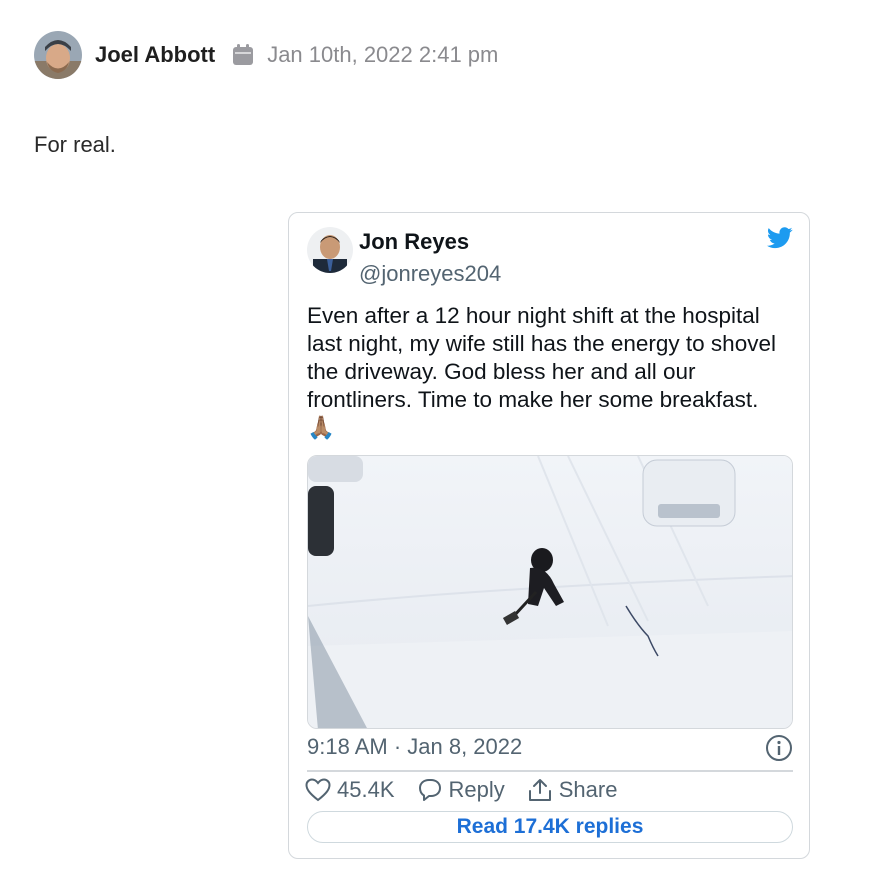  Describe the element at coordinates (550, 827) in the screenshot. I see `read-replies-button: Read 17.4K replies` at that location.